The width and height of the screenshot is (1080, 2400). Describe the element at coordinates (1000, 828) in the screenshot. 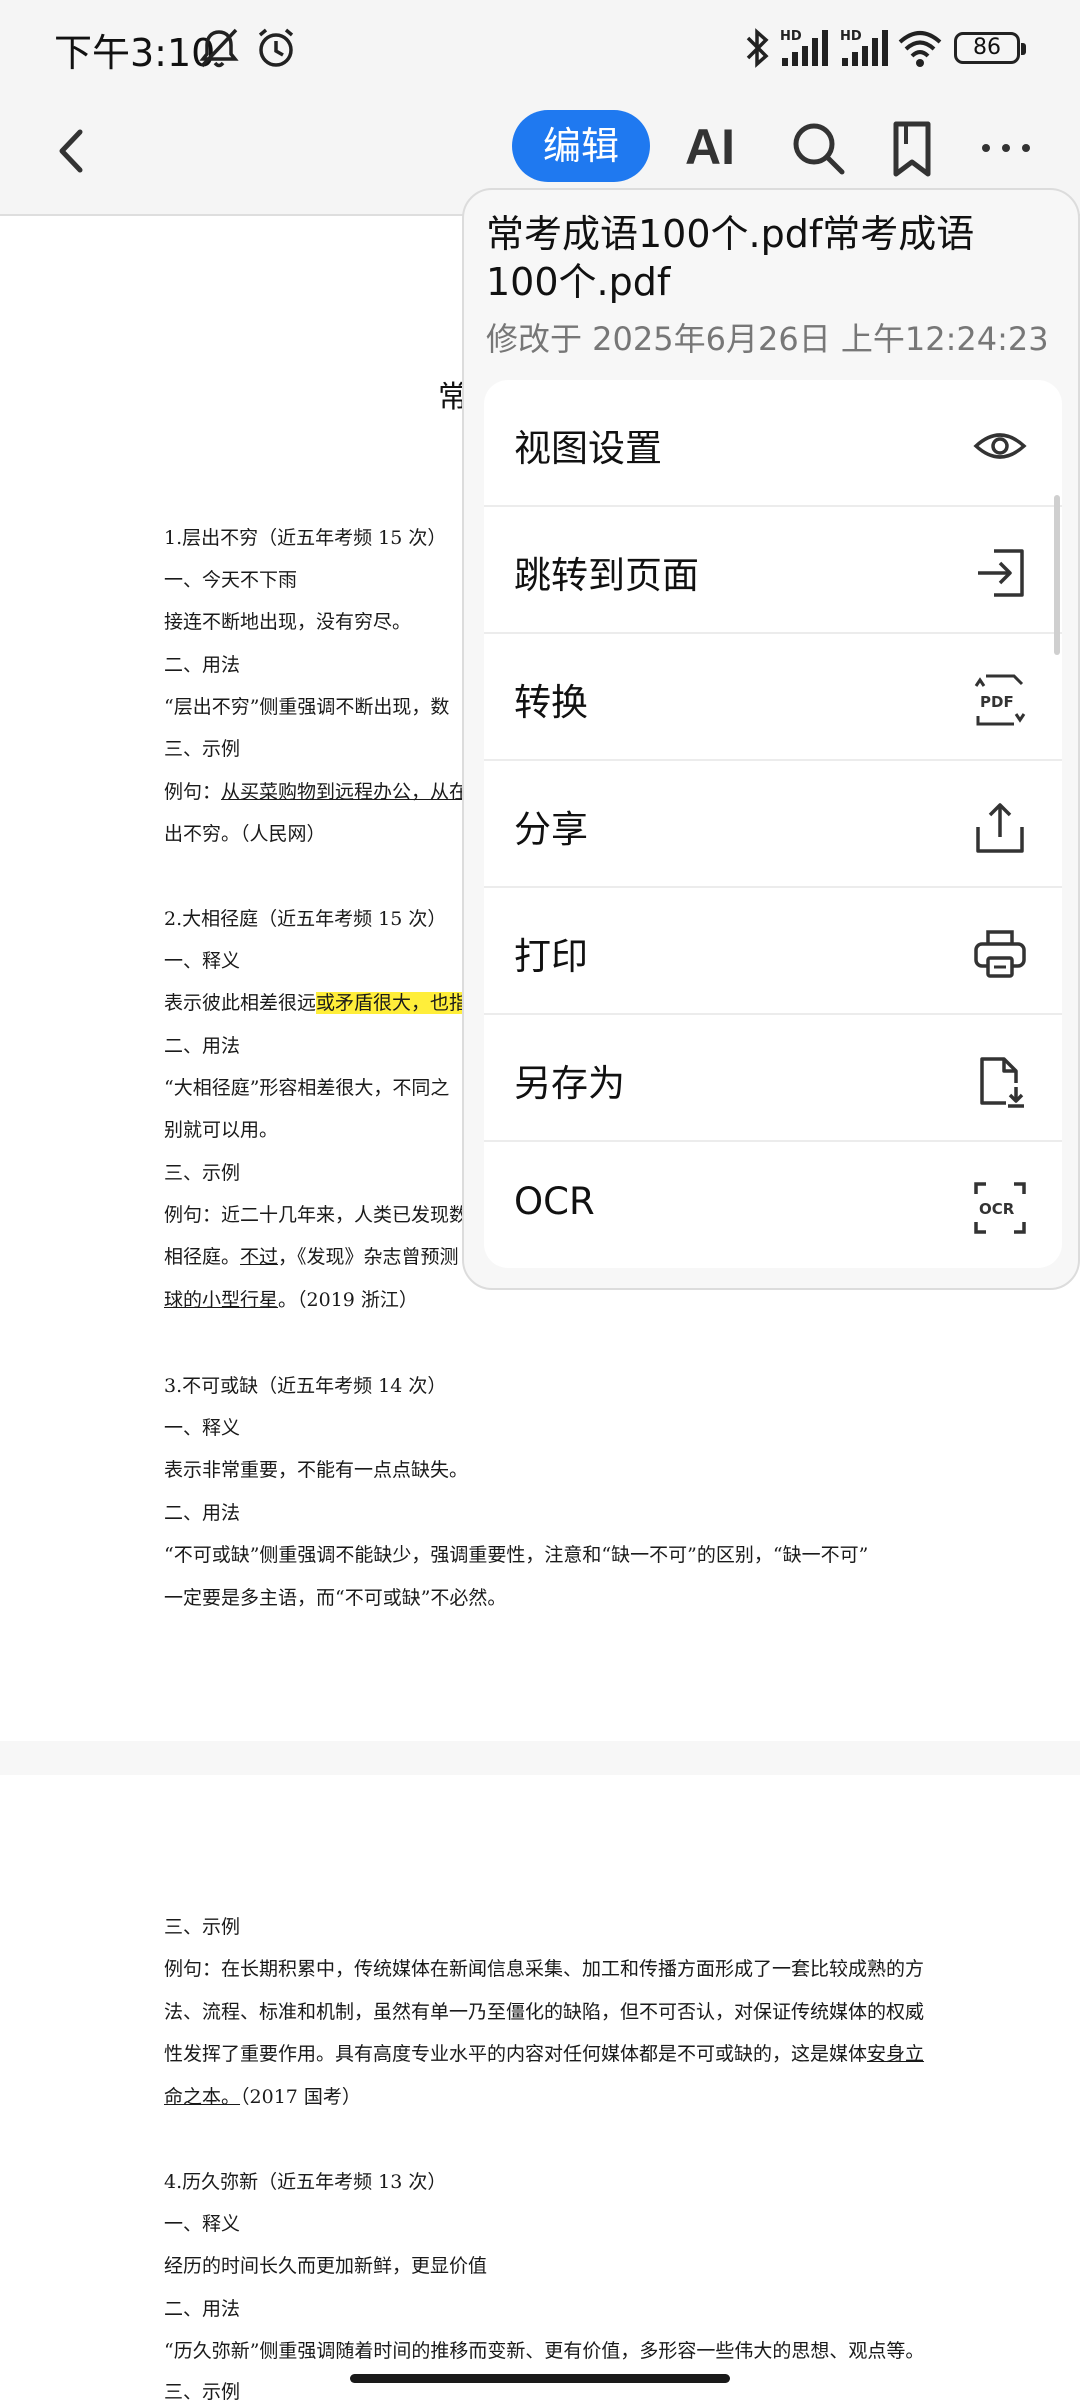

I see `share-icon` at that location.